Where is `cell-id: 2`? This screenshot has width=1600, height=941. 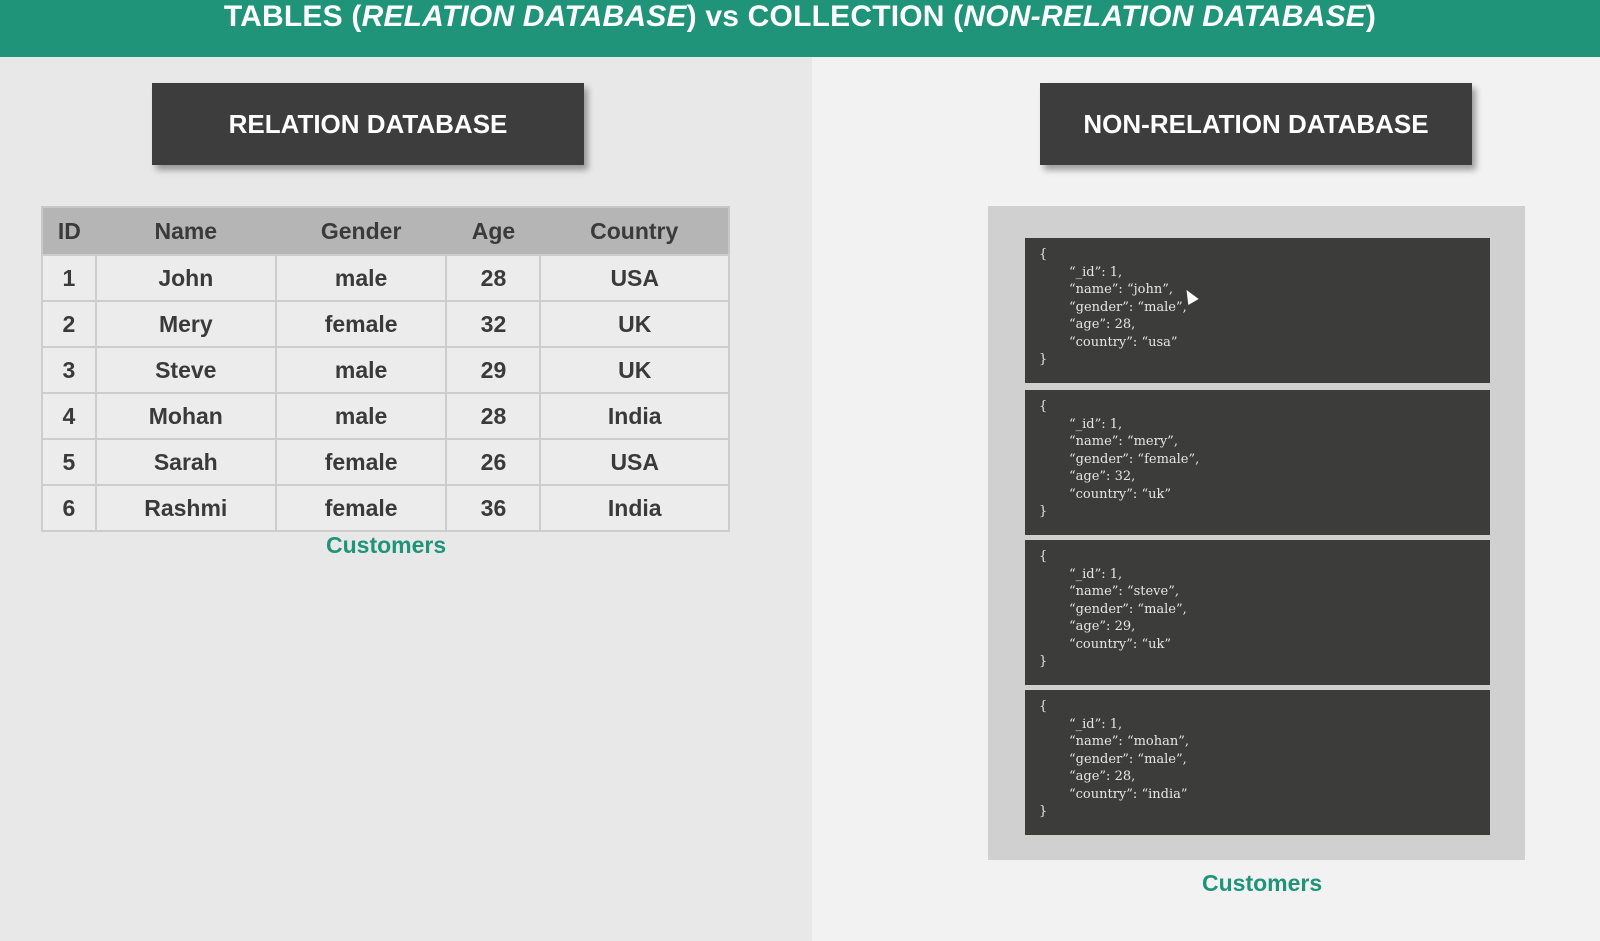
cell-id: 2 is located at coordinates (69, 324).